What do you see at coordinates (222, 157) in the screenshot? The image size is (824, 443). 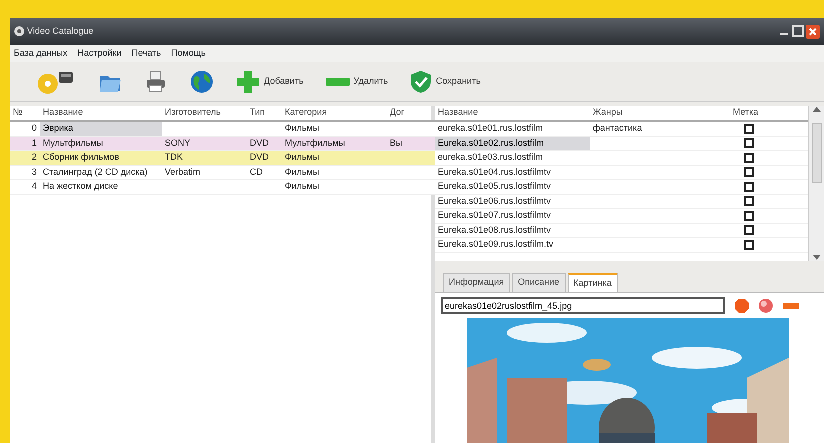 I see `table-row: 2 Сборник фильмов TDK DVD Фильмы` at bounding box center [222, 157].